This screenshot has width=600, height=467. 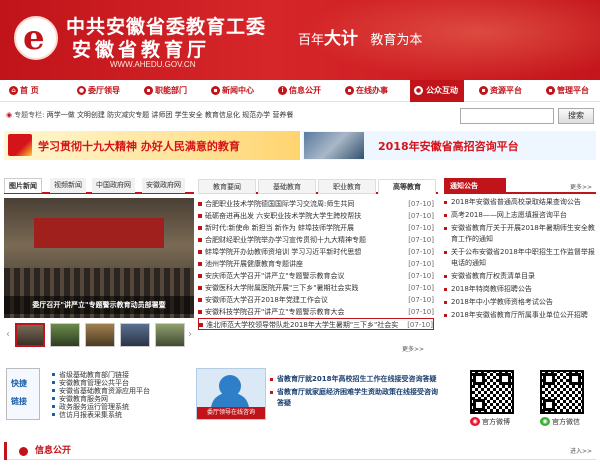 What do you see at coordinates (23, 185) in the screenshot?
I see `tab-photo-news: 图片新闻` at bounding box center [23, 185].